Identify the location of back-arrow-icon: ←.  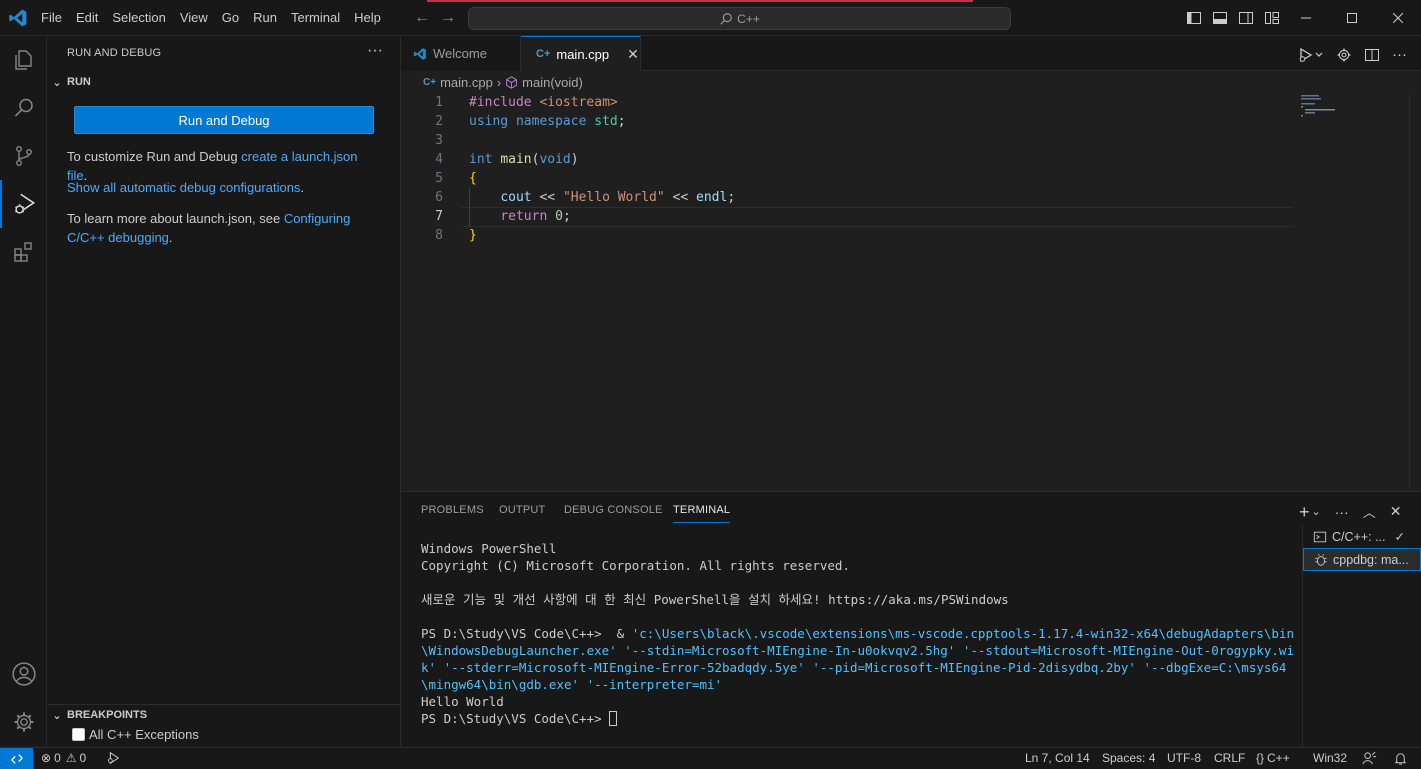
(422, 18).